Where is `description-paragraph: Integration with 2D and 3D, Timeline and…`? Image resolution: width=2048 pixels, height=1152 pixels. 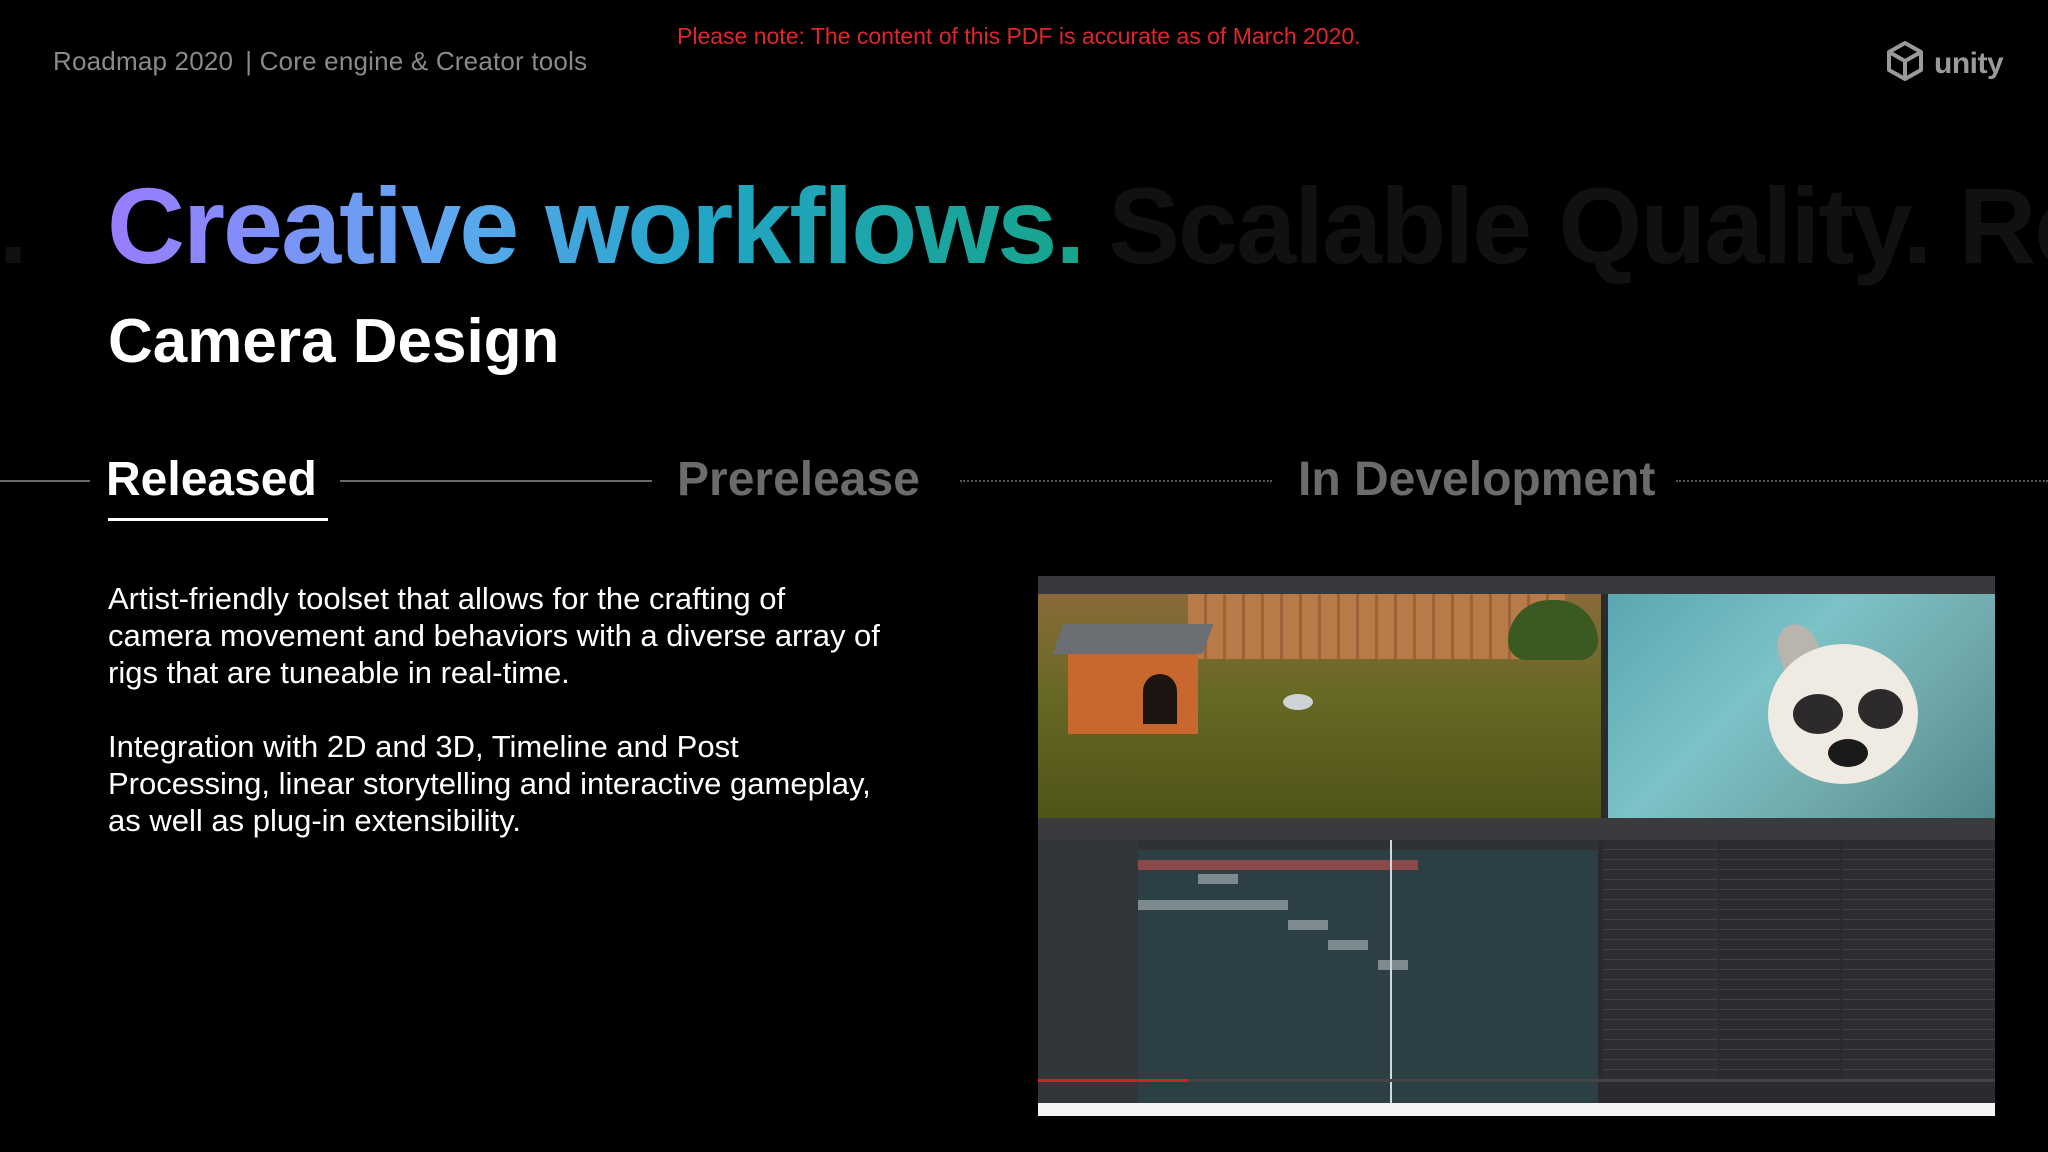 description-paragraph: Integration with 2D and 3D, Timeline and… is located at coordinates (489, 783).